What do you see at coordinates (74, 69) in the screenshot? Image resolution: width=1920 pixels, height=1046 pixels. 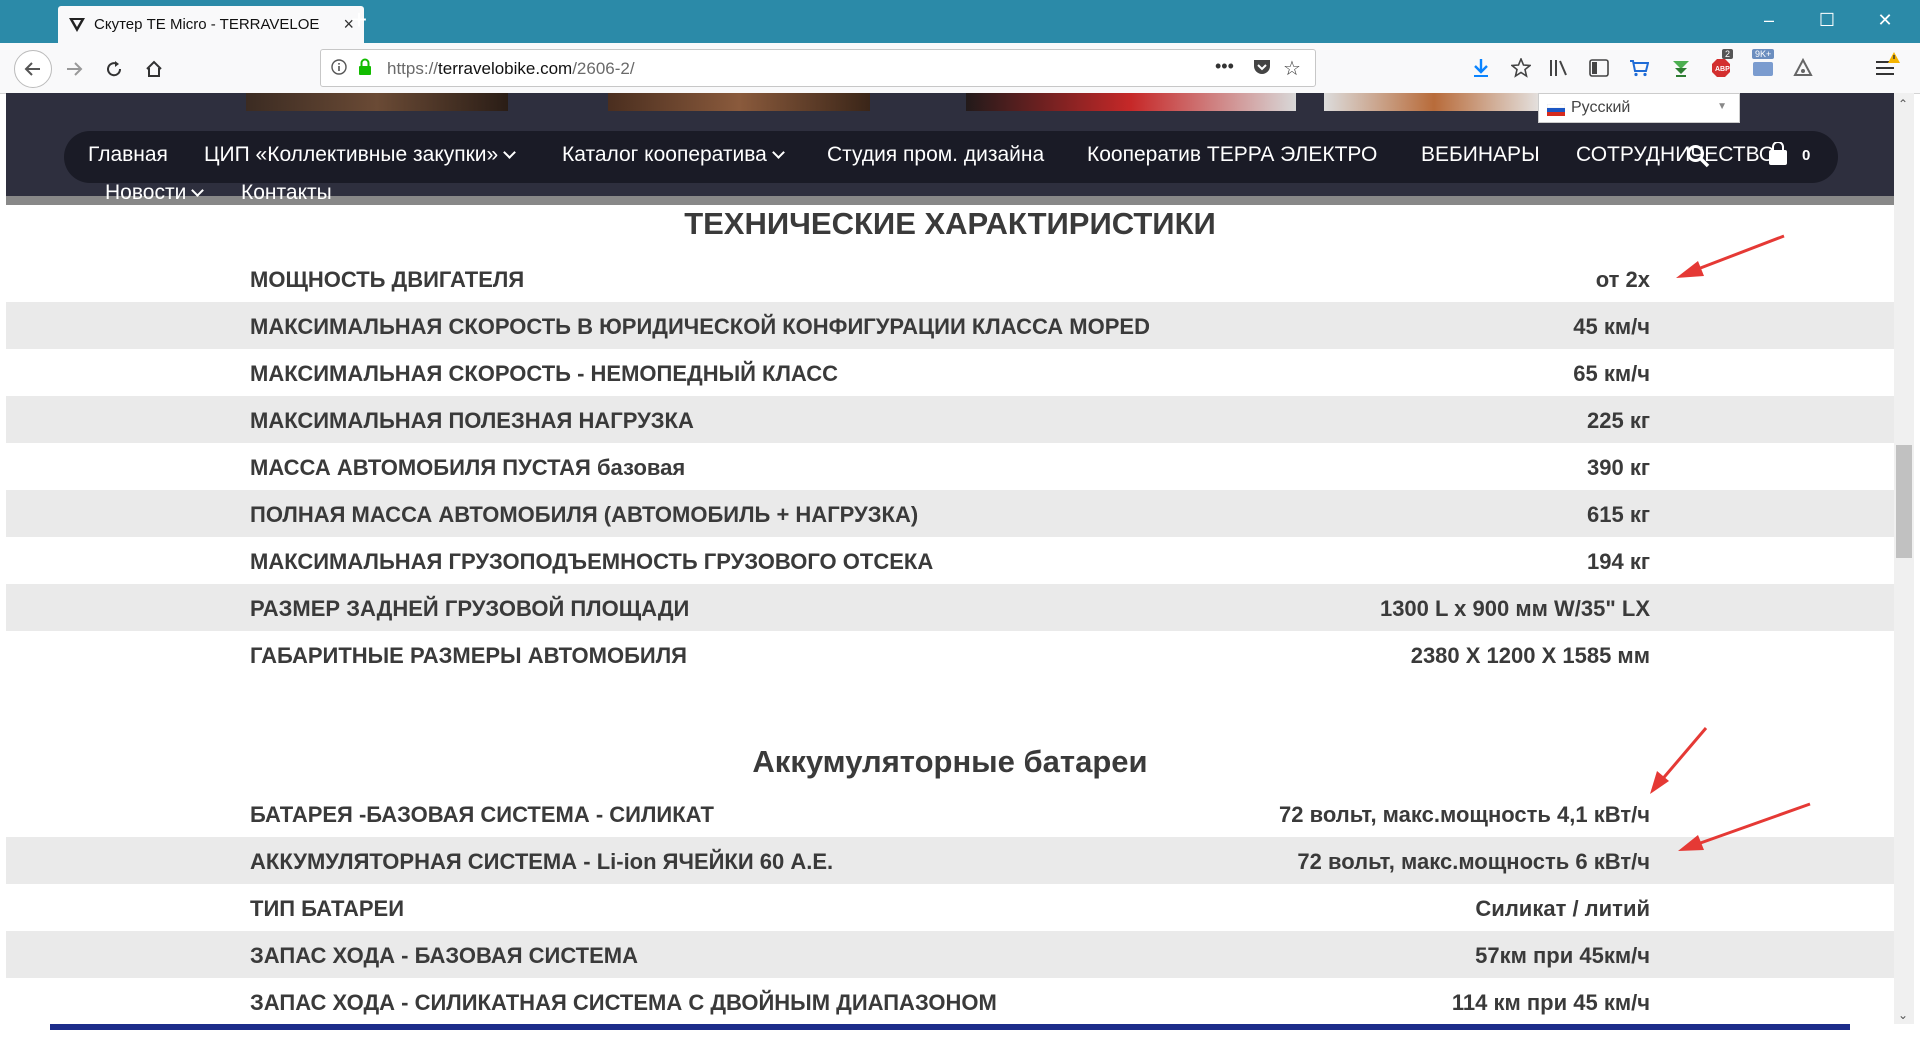 I see `forward-button` at bounding box center [74, 69].